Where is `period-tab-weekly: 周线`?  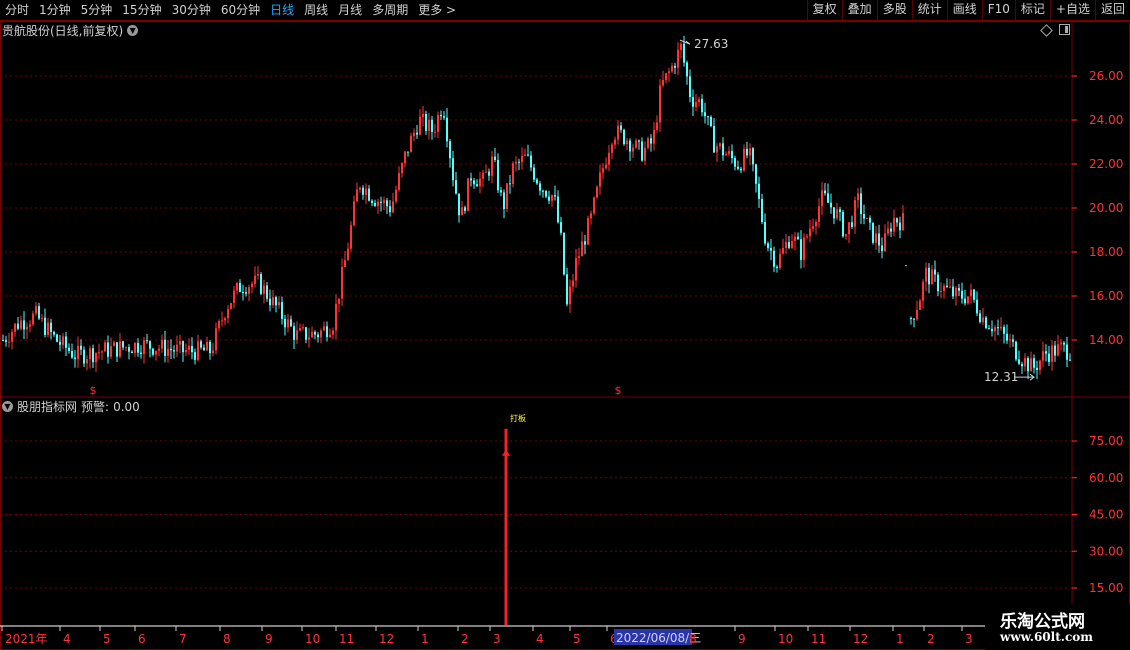
period-tab-weekly: 周线 is located at coordinates (316, 10).